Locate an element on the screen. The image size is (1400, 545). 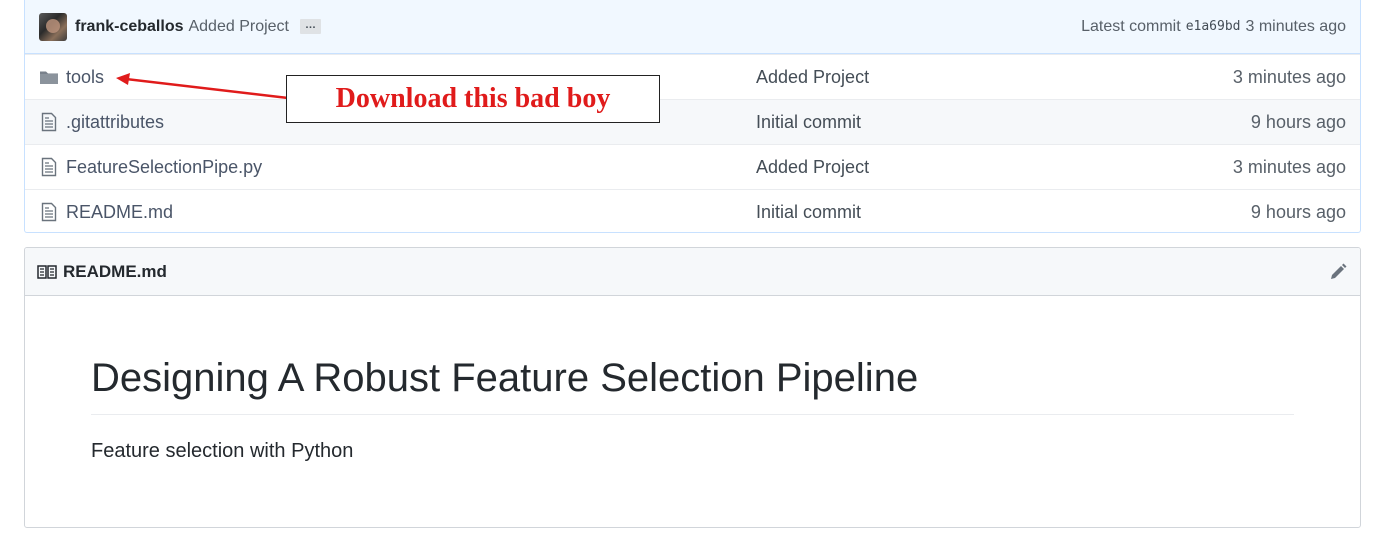
pencil-icon is located at coordinates (1338, 272).